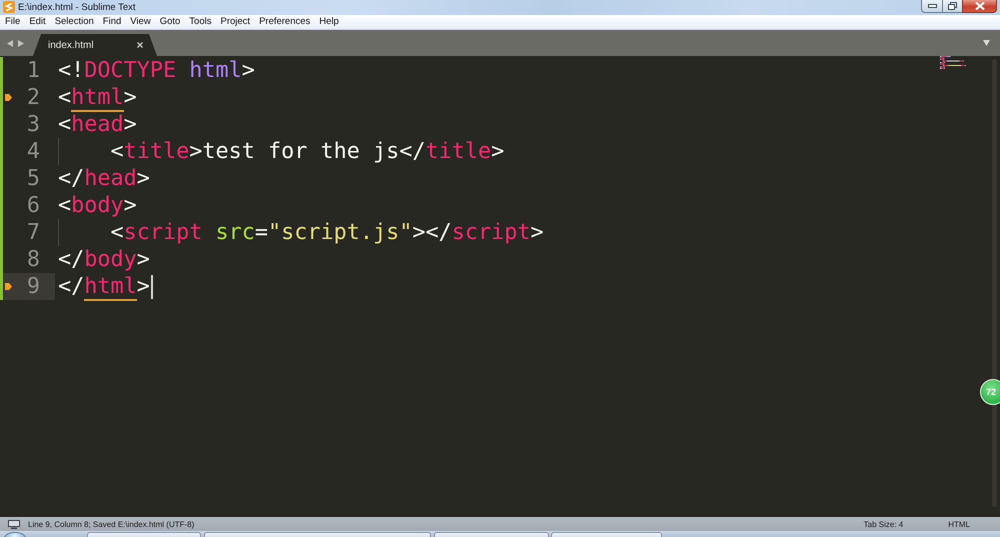  Describe the element at coordinates (10, 43) in the screenshot. I see `triangle-left-icon` at that location.